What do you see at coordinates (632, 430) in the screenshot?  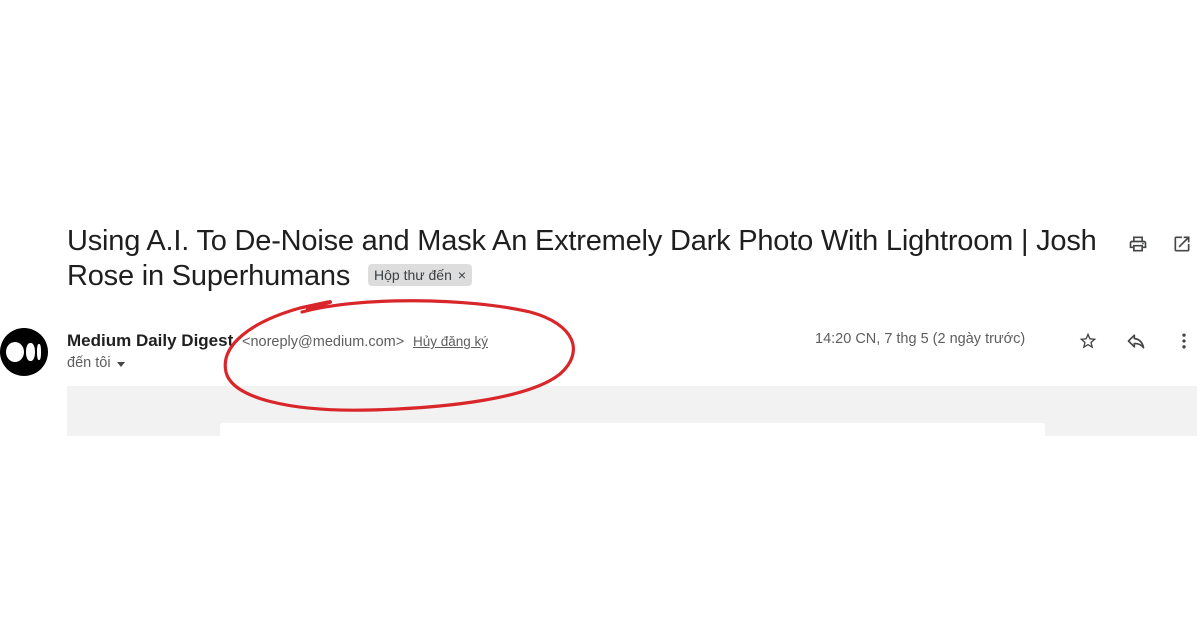 I see `email-body-card` at bounding box center [632, 430].